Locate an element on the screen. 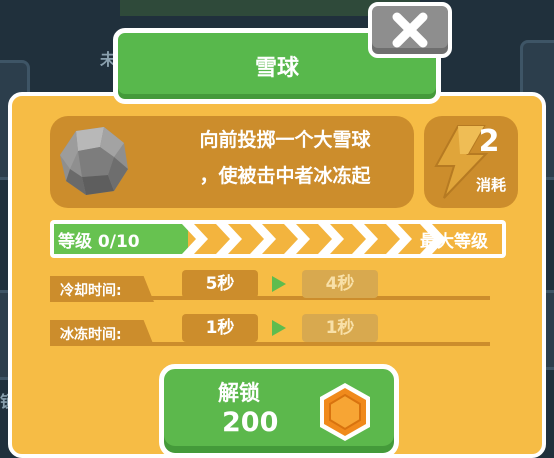 This screenshot has height=458, width=554. stat-current-freeze: 1秒 is located at coordinates (220, 328).